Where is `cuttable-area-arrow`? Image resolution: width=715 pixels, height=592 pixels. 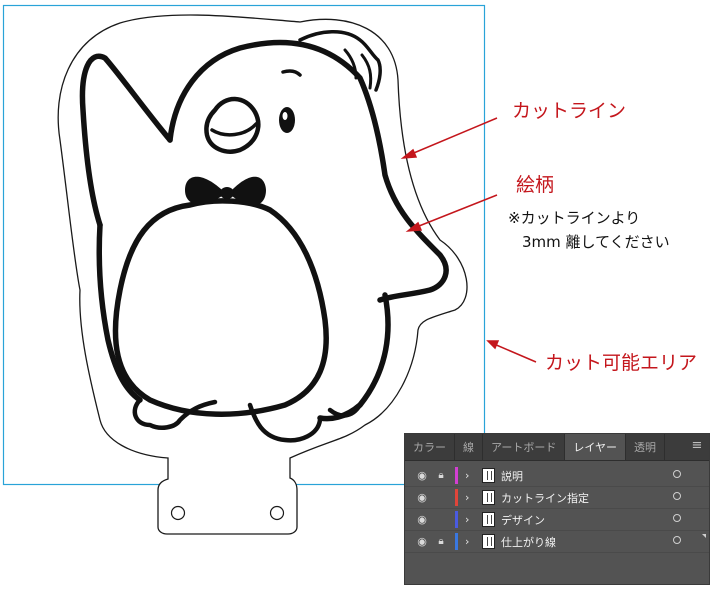
cuttable-area-arrow is located at coordinates (515, 353).